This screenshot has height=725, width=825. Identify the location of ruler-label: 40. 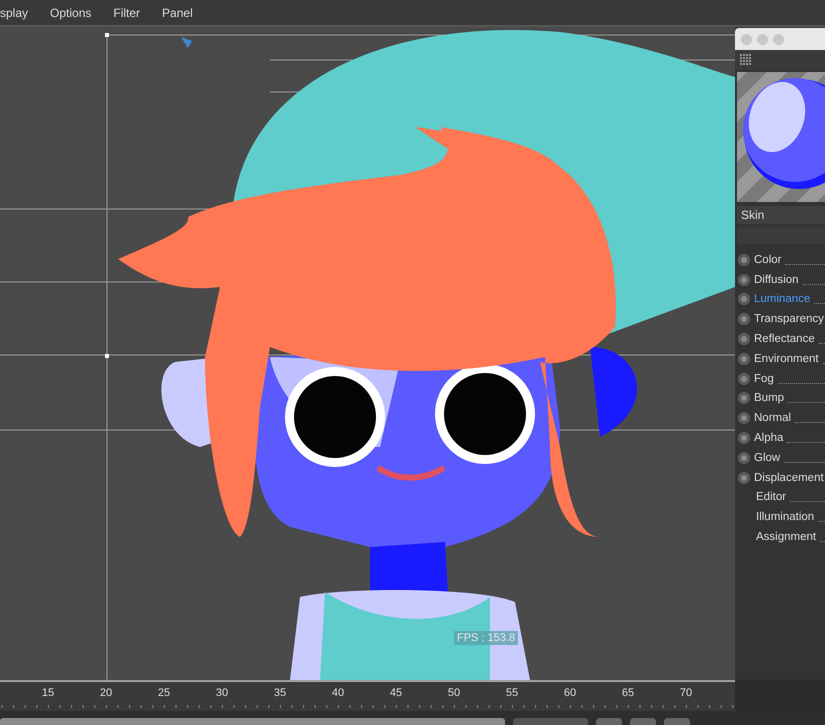
(338, 693).